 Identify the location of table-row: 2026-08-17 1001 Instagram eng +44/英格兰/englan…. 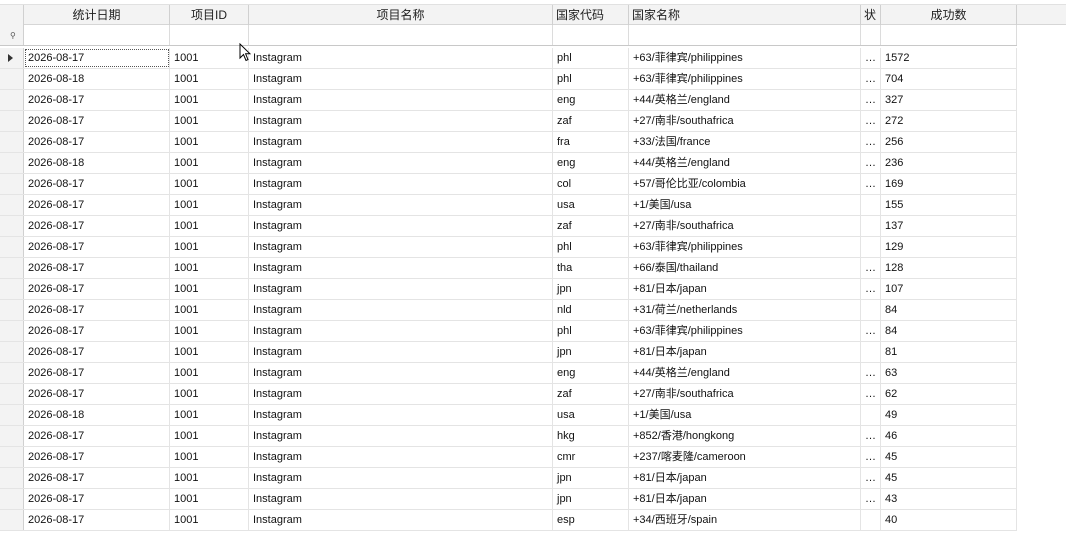
(508, 373).